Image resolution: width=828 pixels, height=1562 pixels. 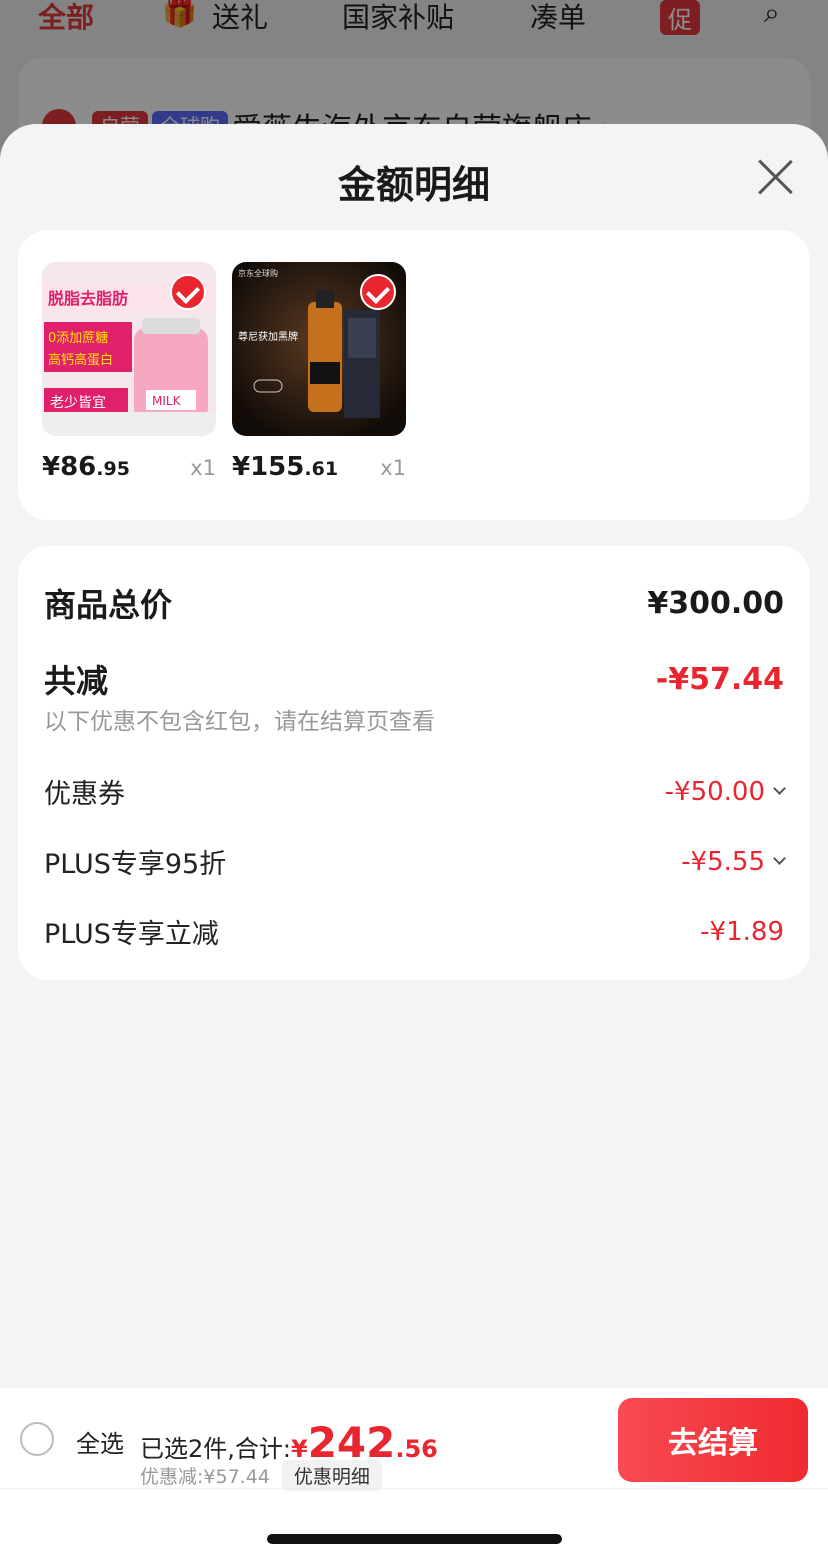 I want to click on milk-powder-product-image: 脱脂去脂肪 0添加蔗糖 高钙高蛋白 老少皆宜 MILK, so click(x=129, y=349).